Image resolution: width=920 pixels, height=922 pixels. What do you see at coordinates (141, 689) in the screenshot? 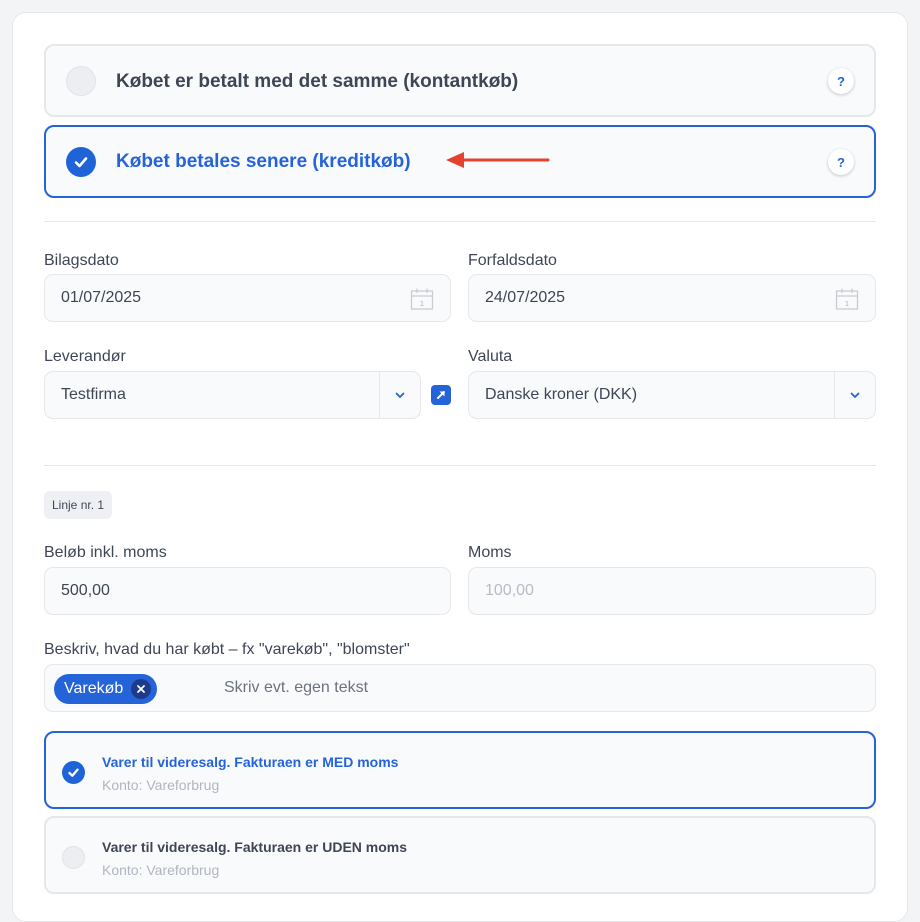
I see `remove-tag-icon` at bounding box center [141, 689].